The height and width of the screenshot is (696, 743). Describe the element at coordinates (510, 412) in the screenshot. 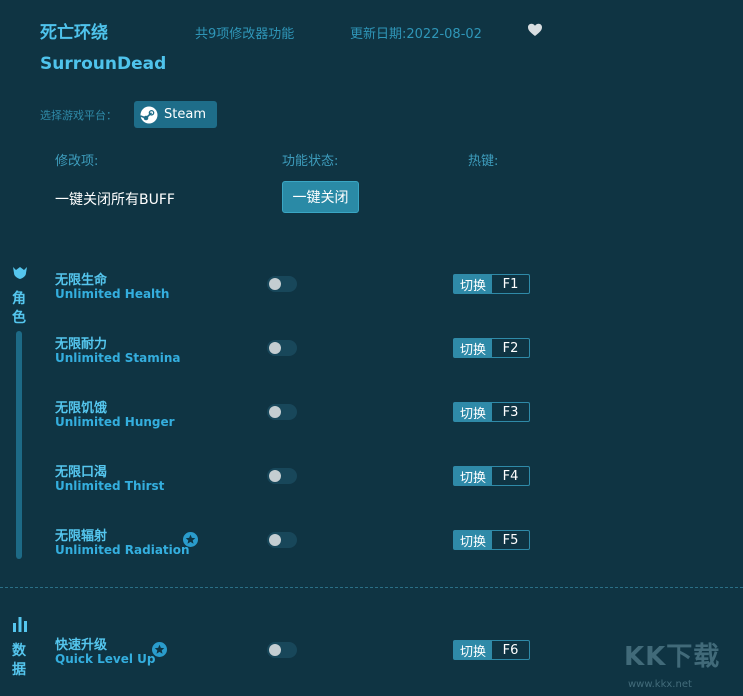

I see `hotkey-key: F3` at that location.